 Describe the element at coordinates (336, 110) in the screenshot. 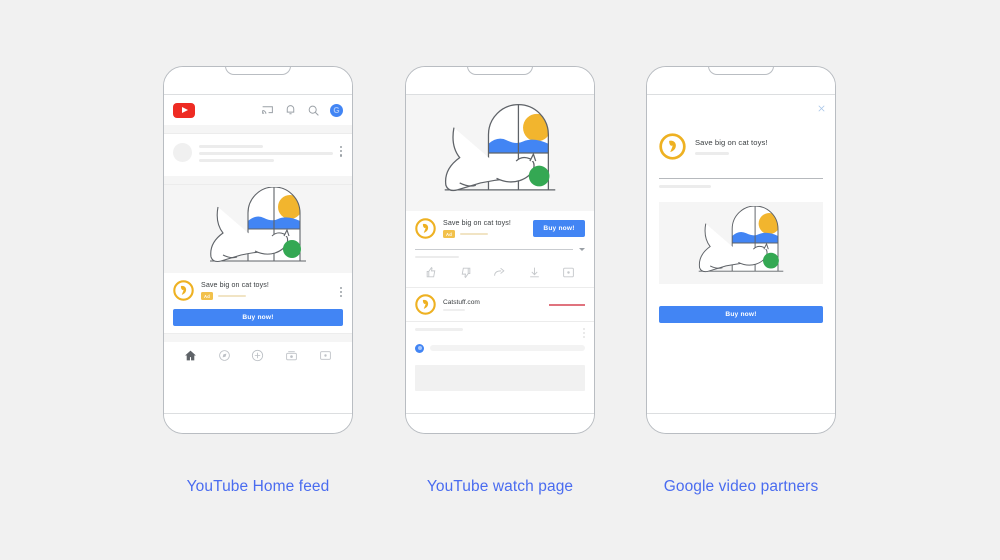

I see `avatar: G` at that location.